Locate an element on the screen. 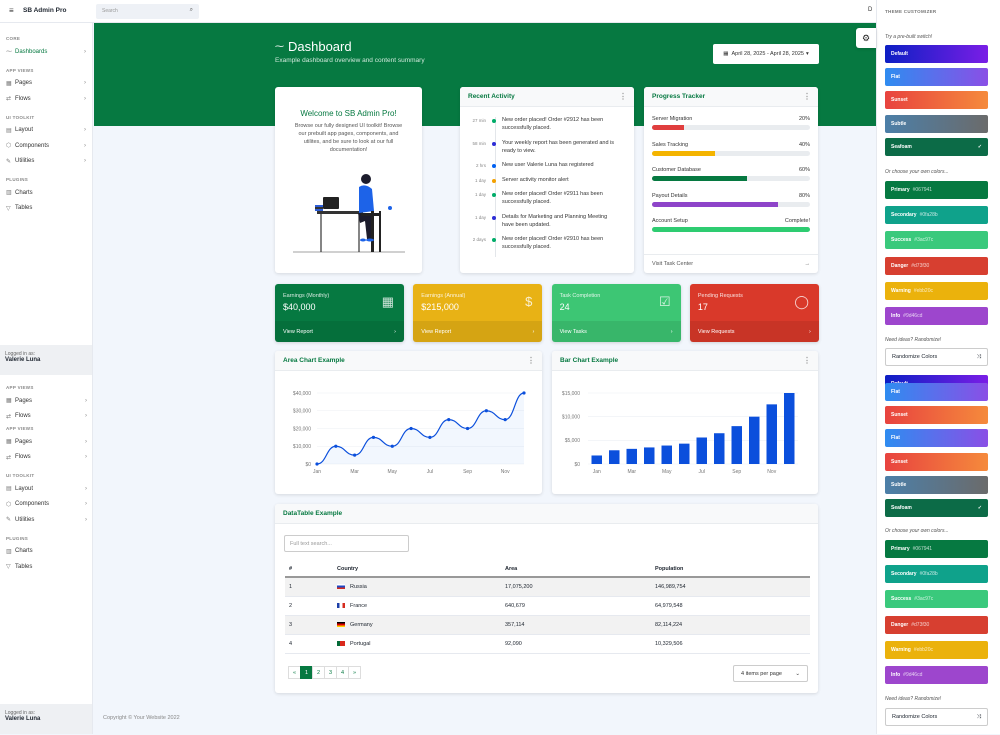 This screenshot has width=1000, height=735. theme-name: Sunset is located at coordinates (899, 415).